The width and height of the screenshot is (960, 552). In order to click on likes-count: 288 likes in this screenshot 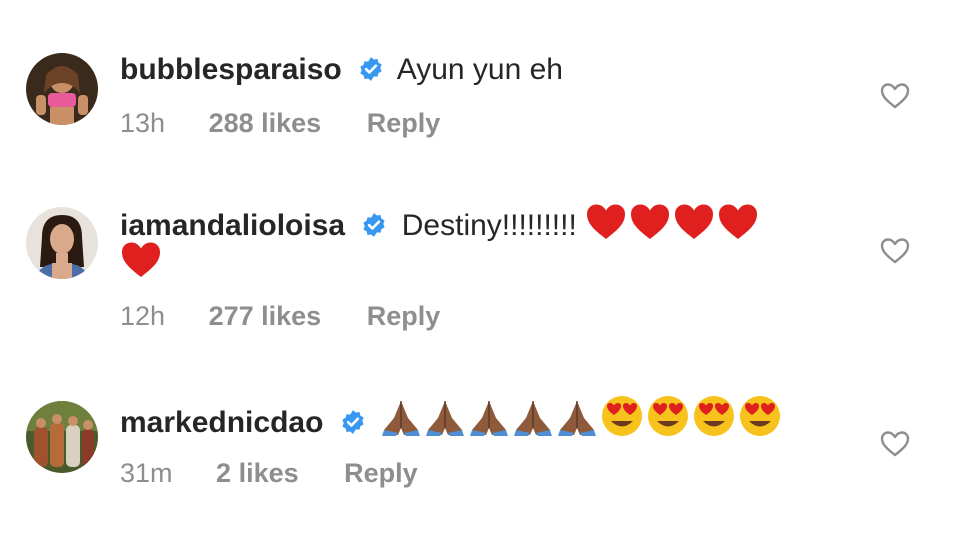, I will do `click(265, 123)`.